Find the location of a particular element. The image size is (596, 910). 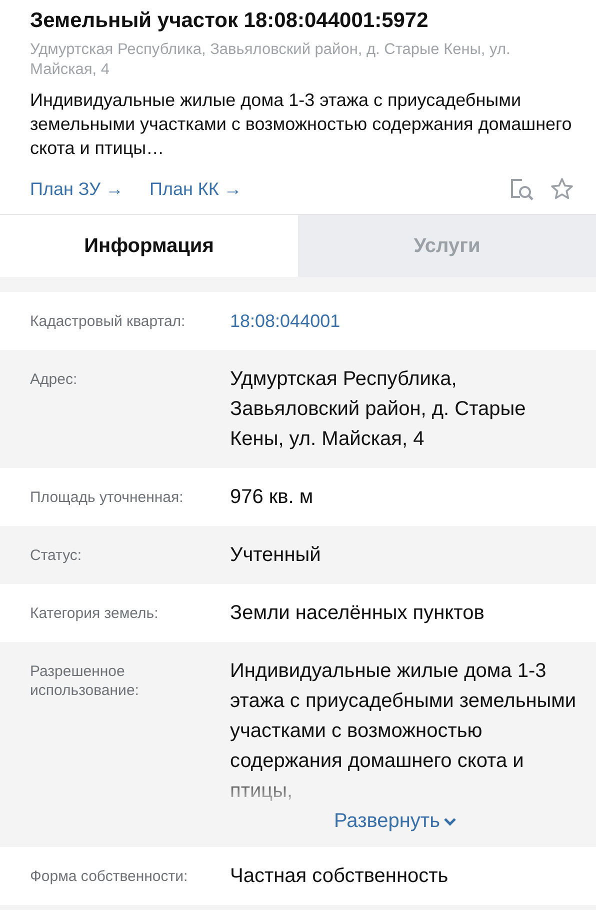

field-value: Земли населённых пунктов is located at coordinates (358, 613).